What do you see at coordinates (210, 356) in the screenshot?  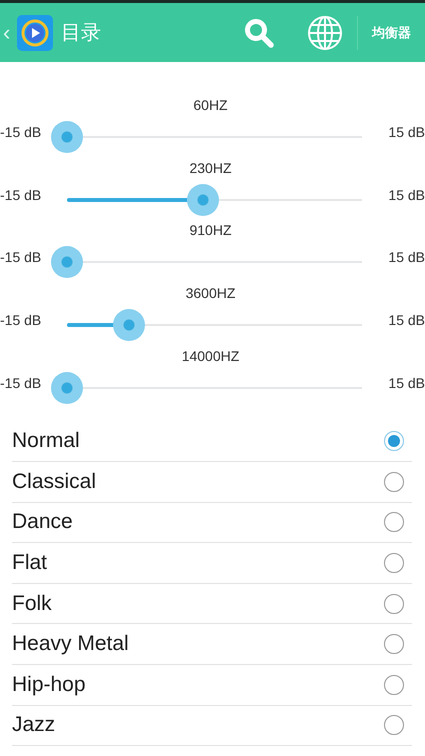 I see `frequency-label: 14000HZ` at bounding box center [210, 356].